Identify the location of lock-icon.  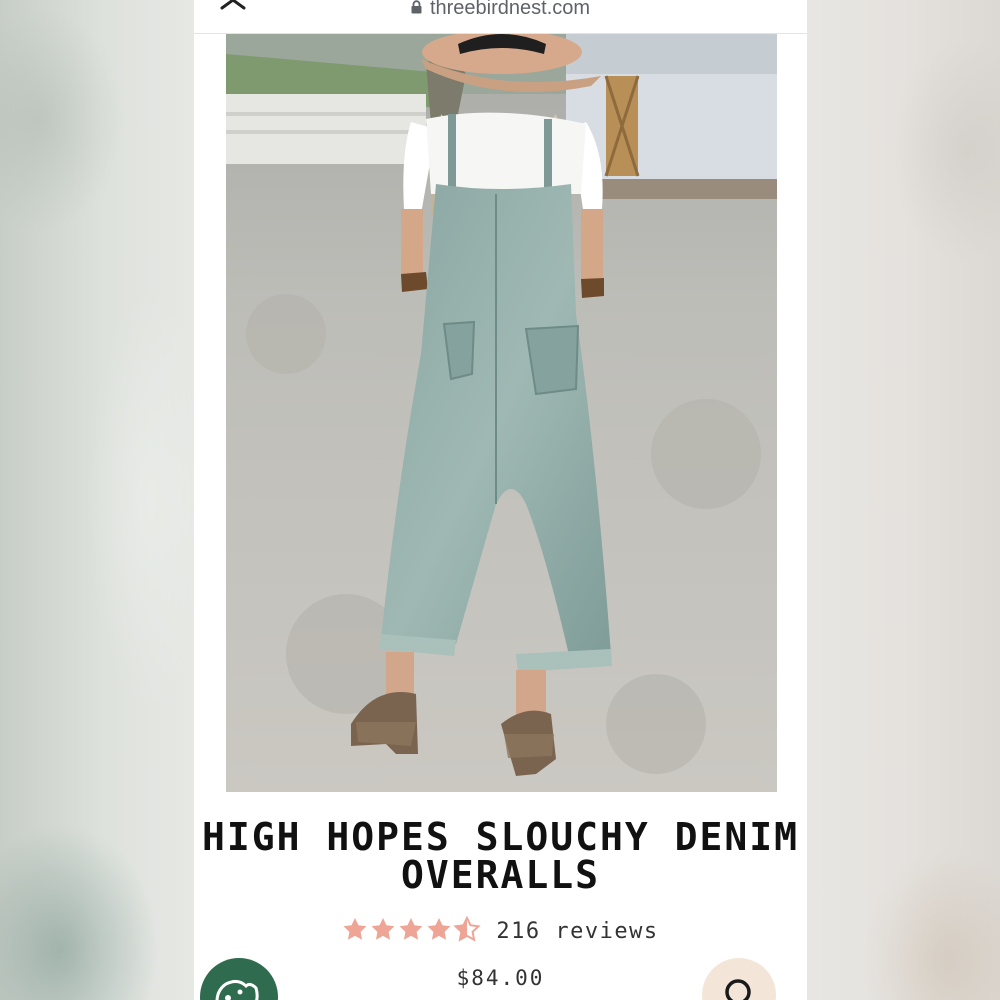
(416, 7).